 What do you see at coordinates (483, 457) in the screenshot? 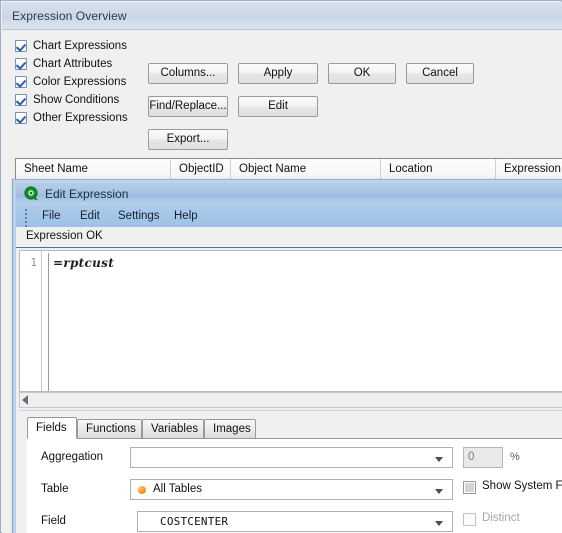
I see `percent-stepper: 0` at bounding box center [483, 457].